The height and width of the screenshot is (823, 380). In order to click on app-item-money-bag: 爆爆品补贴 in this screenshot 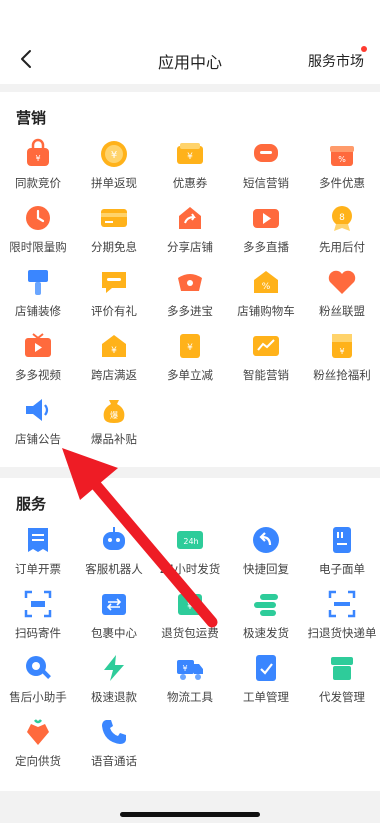, I will do `click(114, 426)`.